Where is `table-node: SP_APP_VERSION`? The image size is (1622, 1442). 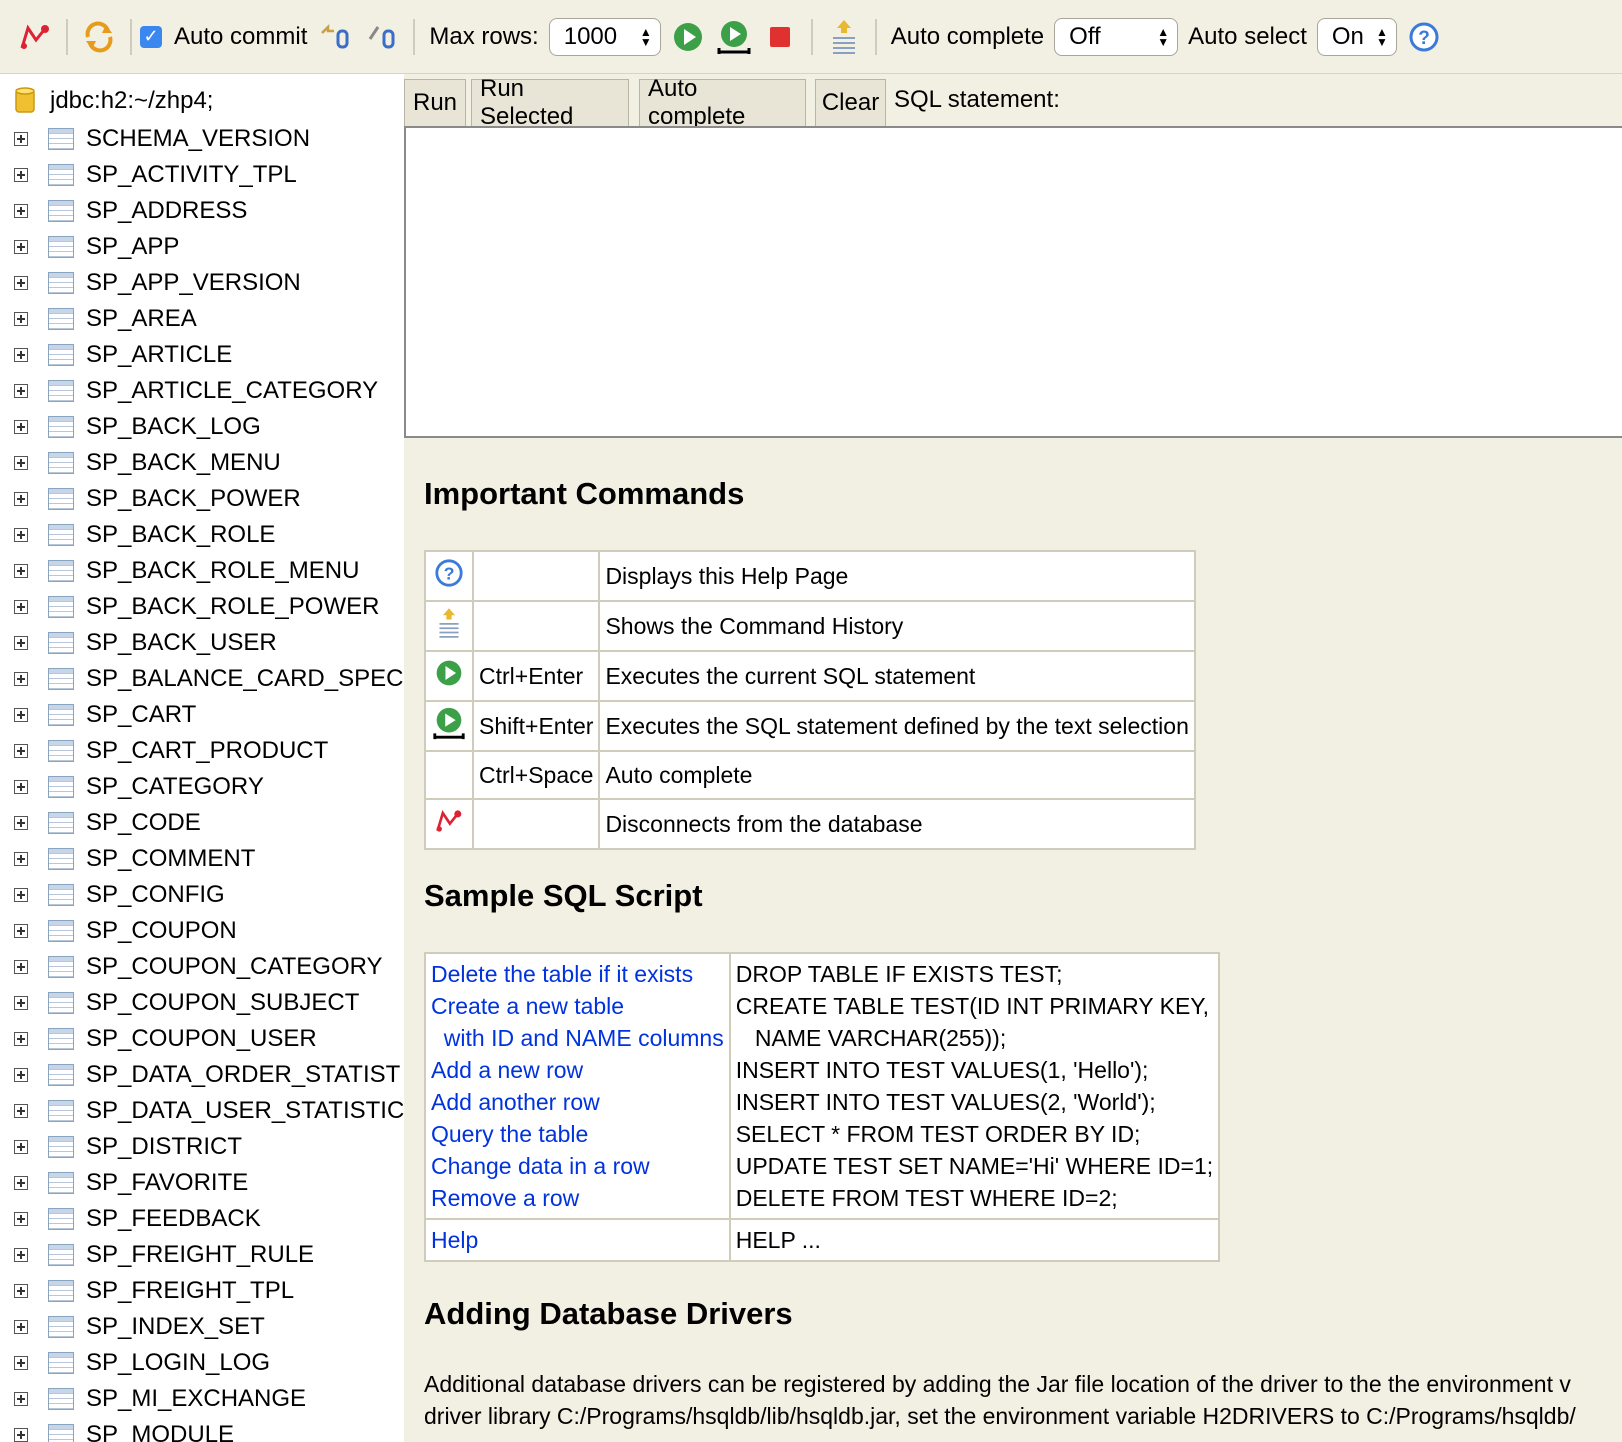 table-node: SP_APP_VERSION is located at coordinates (157, 283).